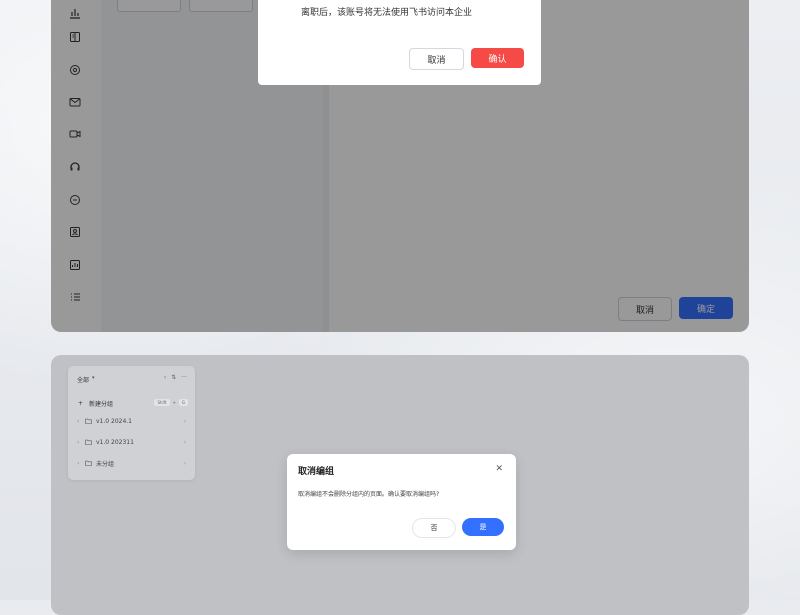  Describe the element at coordinates (131, 463) in the screenshot. I see `group-list-item: › 未分组 ›` at that location.